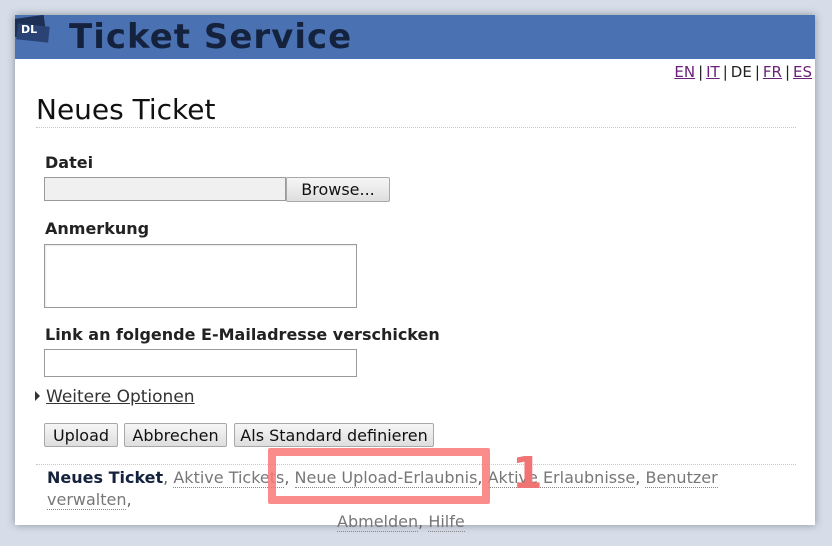 The height and width of the screenshot is (546, 832). I want to click on annotation-number: 1, so click(527, 473).